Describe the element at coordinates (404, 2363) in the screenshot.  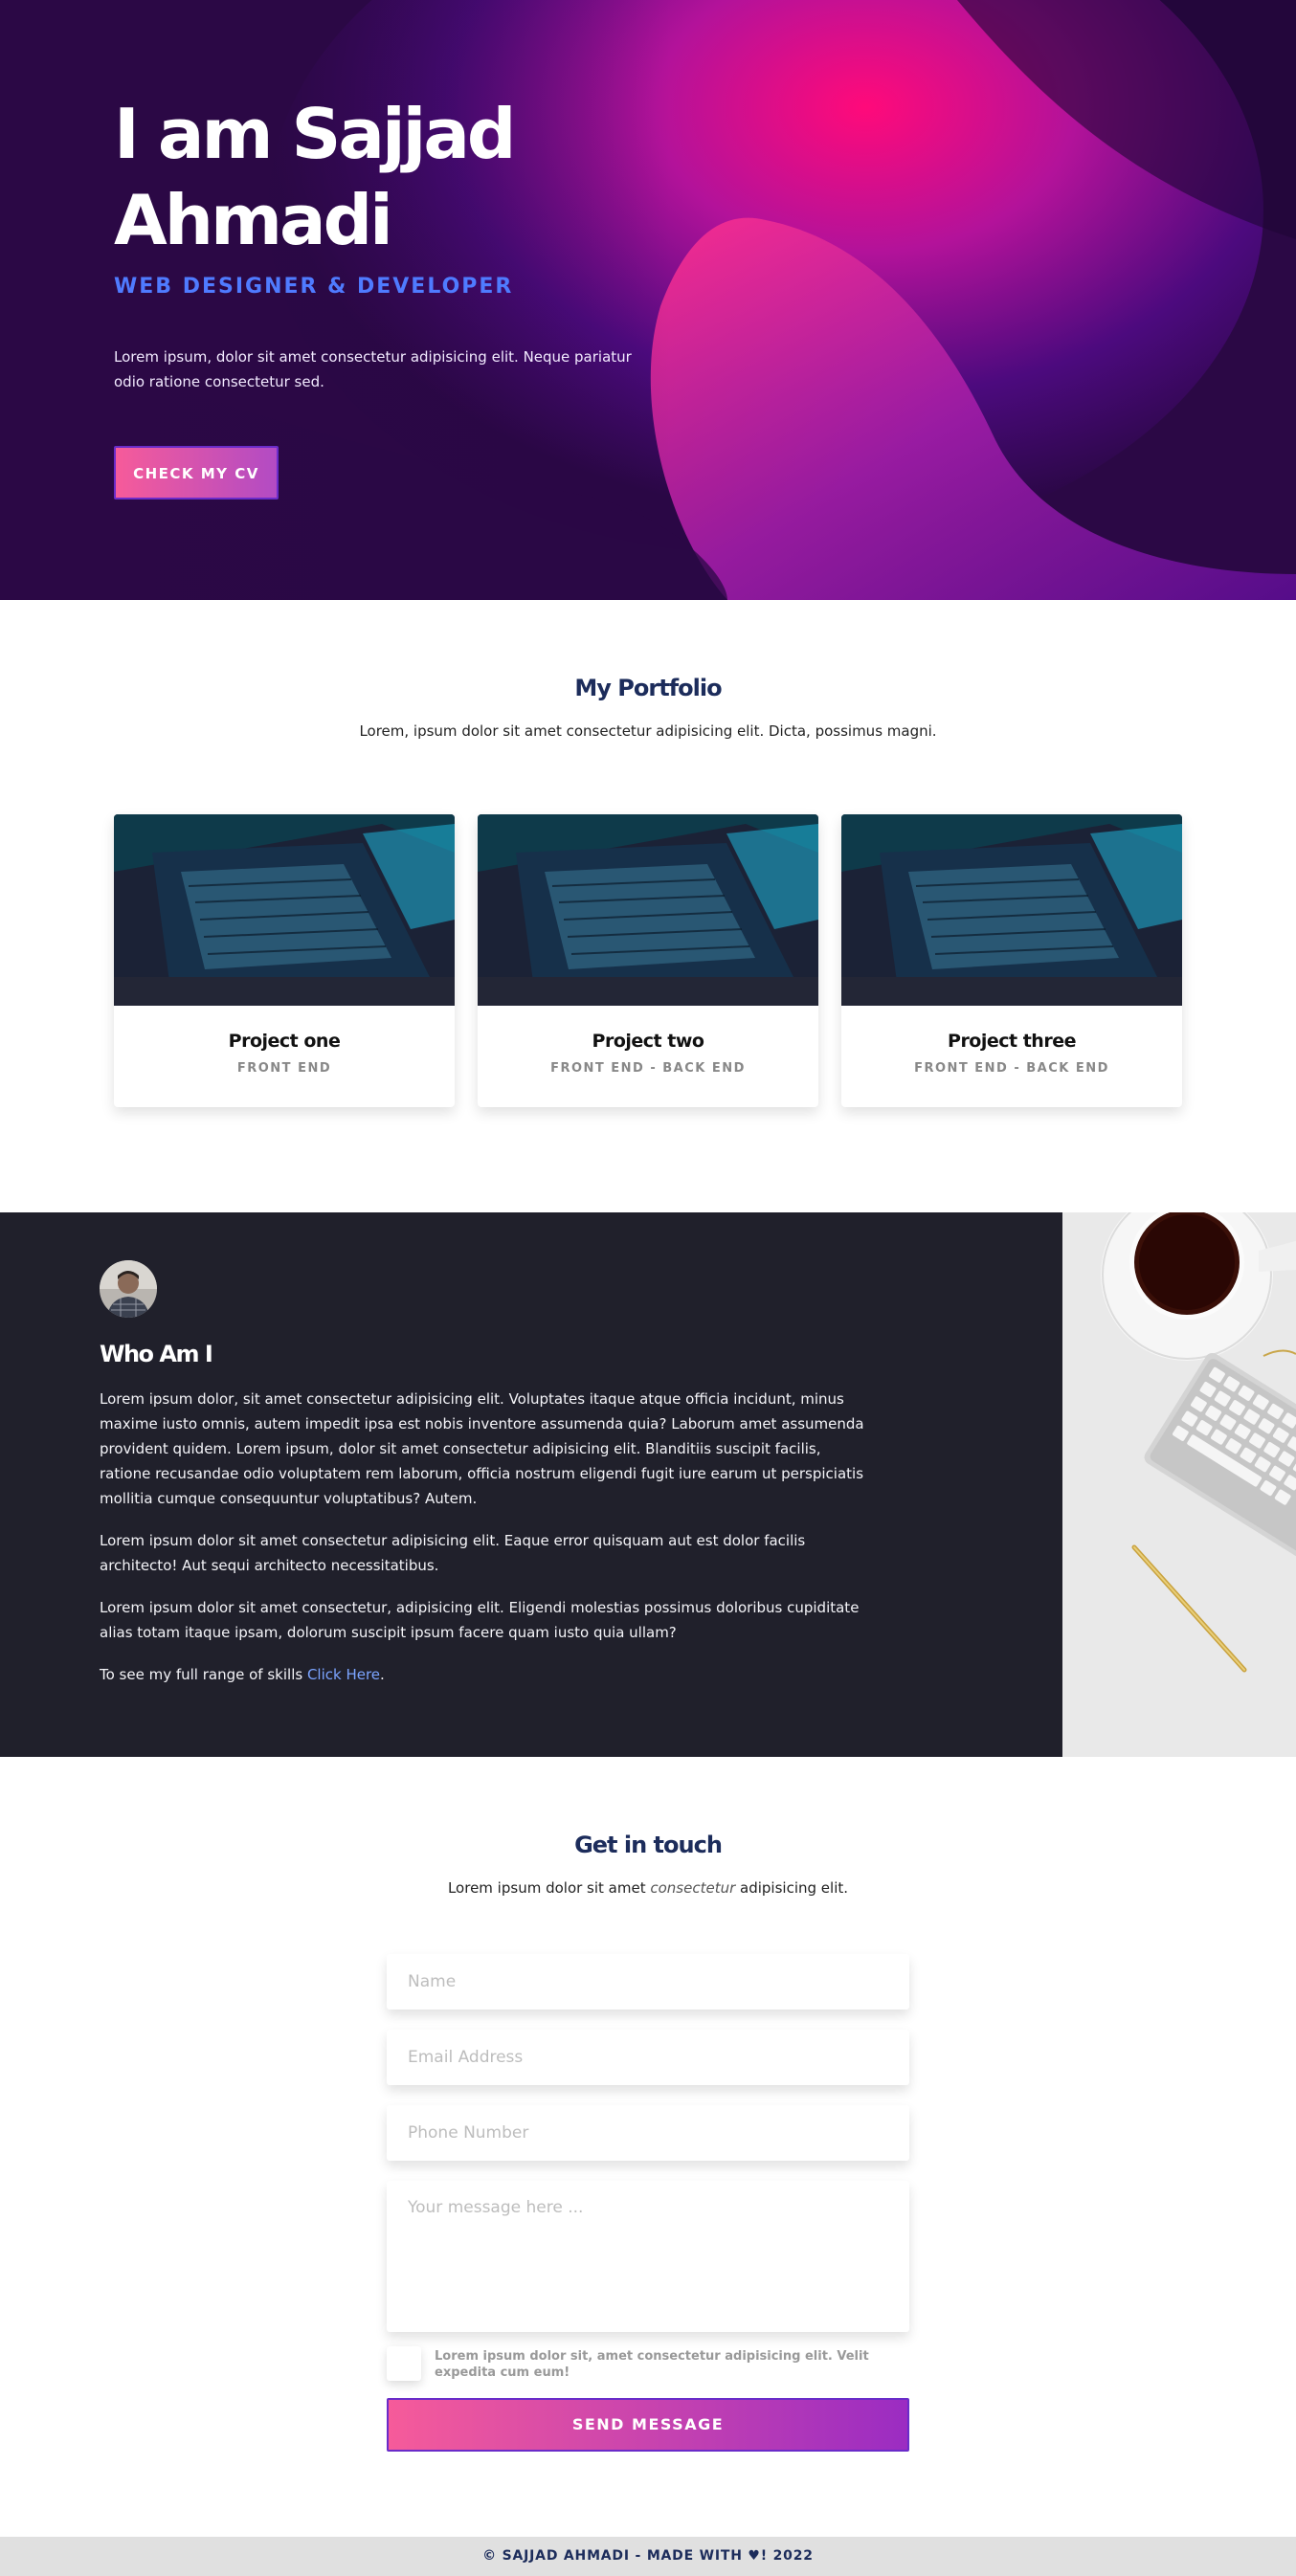
I see `consent-checkbox` at that location.